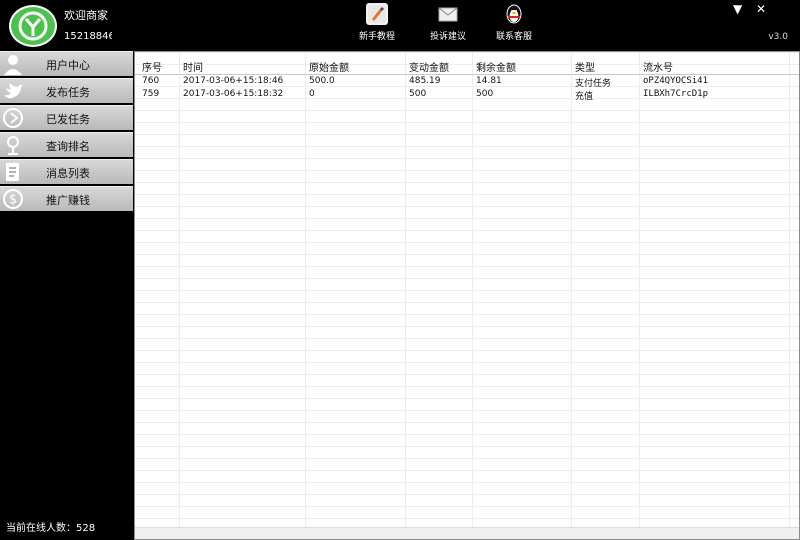  Describe the element at coordinates (467, 533) in the screenshot. I see `horizontal-scrollbar` at that location.